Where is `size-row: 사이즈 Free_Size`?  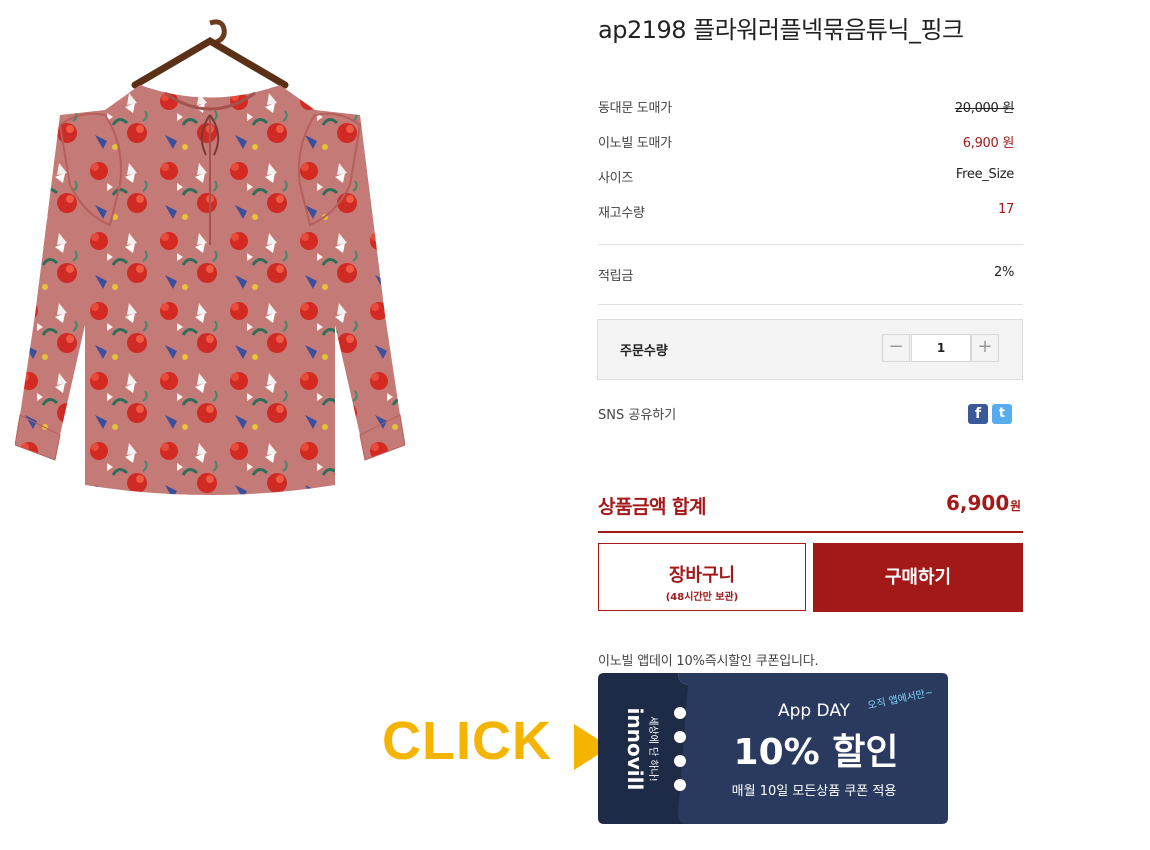
size-row: 사이즈 Free_Size is located at coordinates (806, 177).